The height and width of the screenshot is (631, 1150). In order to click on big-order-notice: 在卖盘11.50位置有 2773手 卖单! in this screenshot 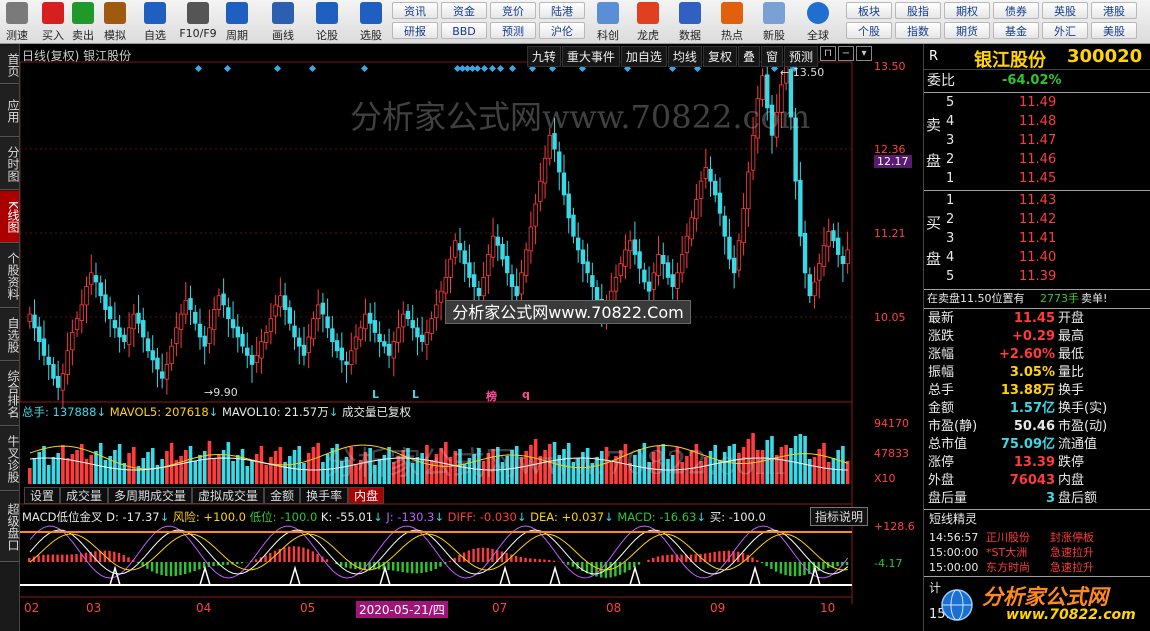, I will do `click(1037, 299)`.